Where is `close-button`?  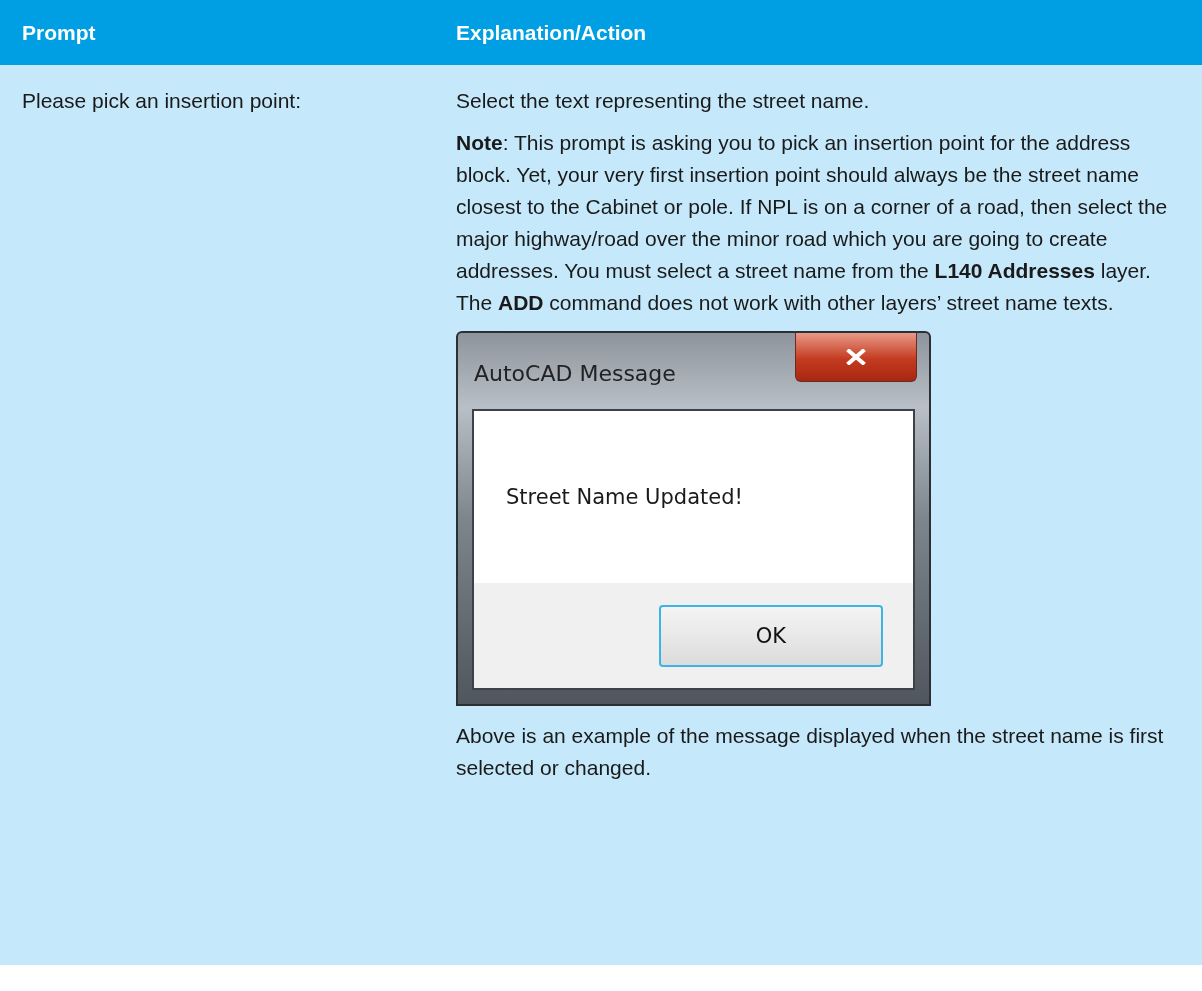
close-button is located at coordinates (856, 357).